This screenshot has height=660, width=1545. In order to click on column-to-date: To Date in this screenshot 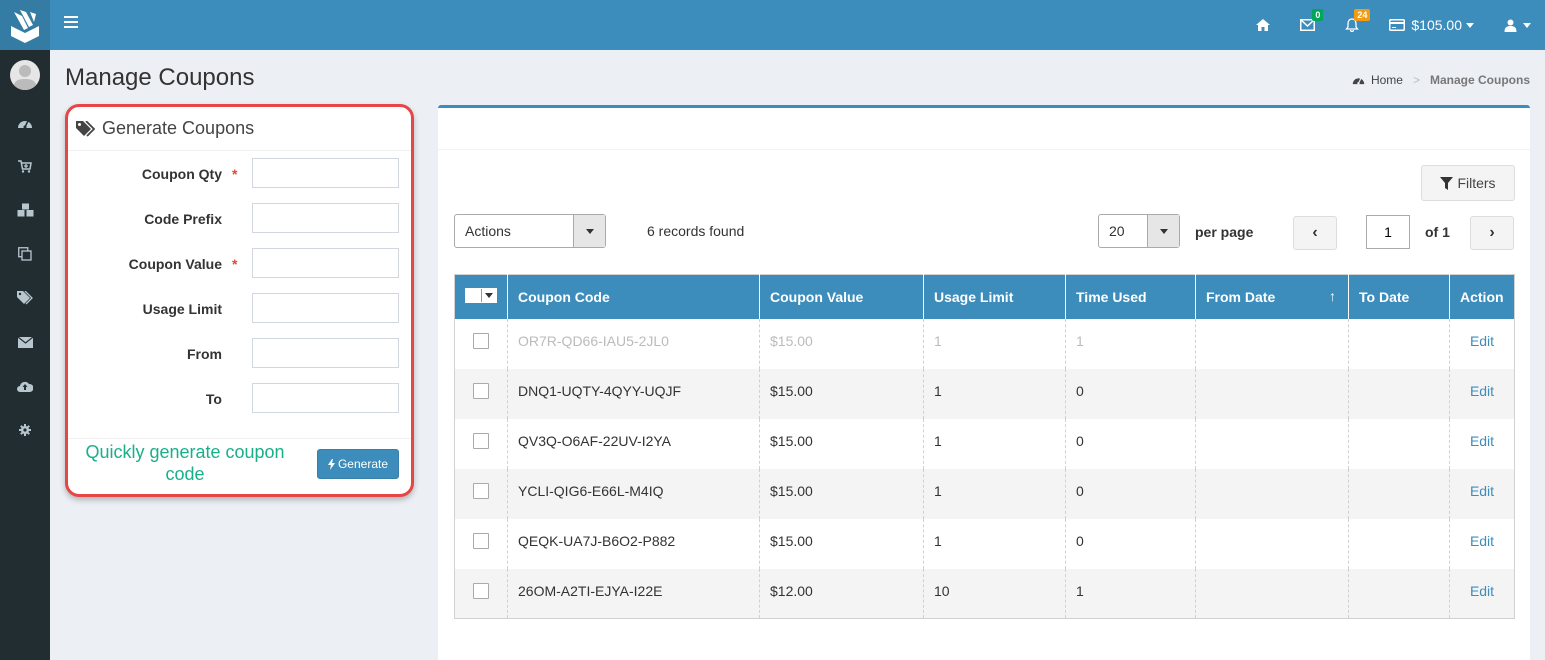, I will do `click(1399, 296)`.